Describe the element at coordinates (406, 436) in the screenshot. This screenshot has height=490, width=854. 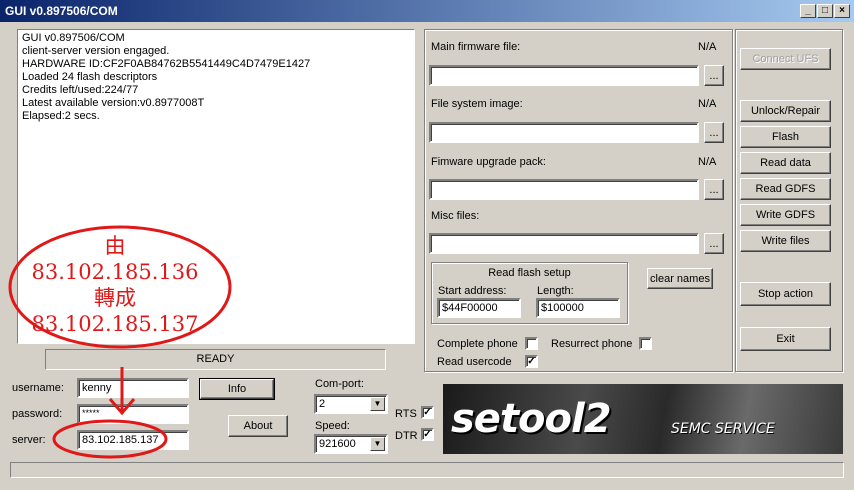
I see `dtr-label: DTR` at that location.